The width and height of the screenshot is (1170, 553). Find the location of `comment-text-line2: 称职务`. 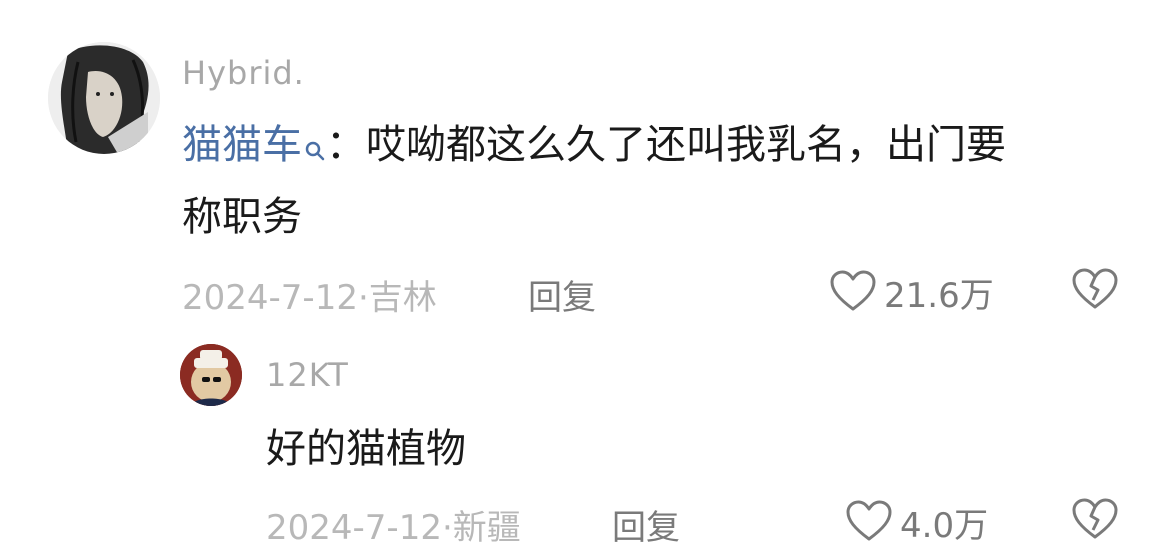

comment-text-line2: 称职务 is located at coordinates (242, 217).